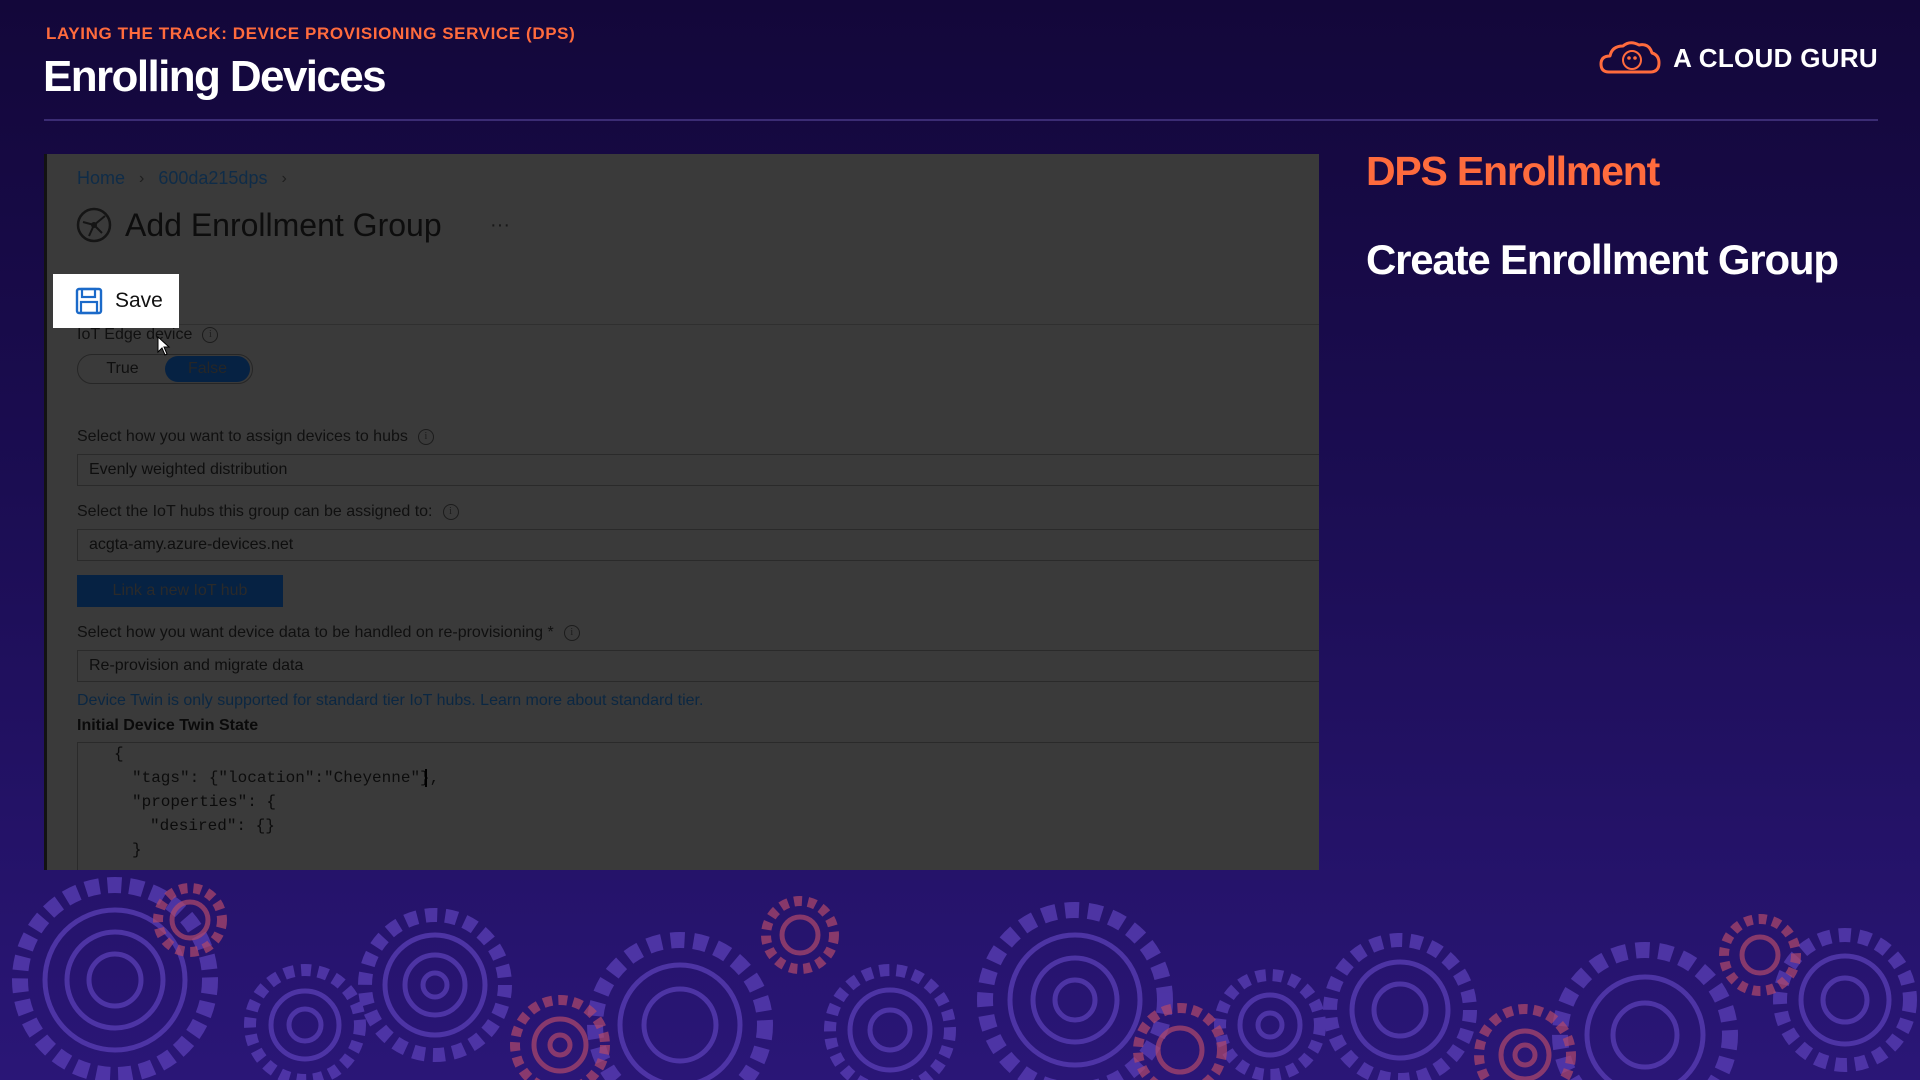 The height and width of the screenshot is (1080, 1920). Describe the element at coordinates (215, 76) in the screenshot. I see `slide-title: Enrolling Devices` at that location.